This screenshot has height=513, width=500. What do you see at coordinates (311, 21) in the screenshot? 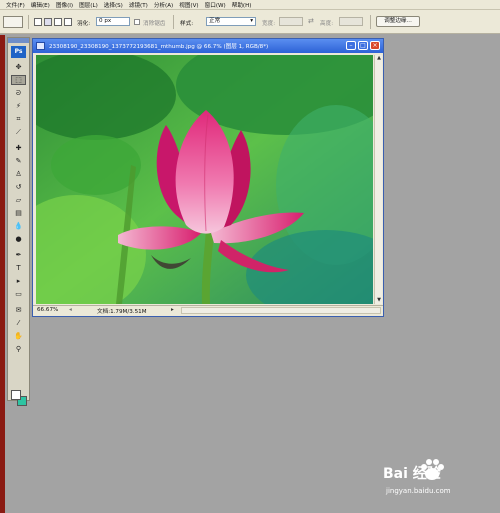
I see `swap-icon: ⇄` at bounding box center [311, 21].